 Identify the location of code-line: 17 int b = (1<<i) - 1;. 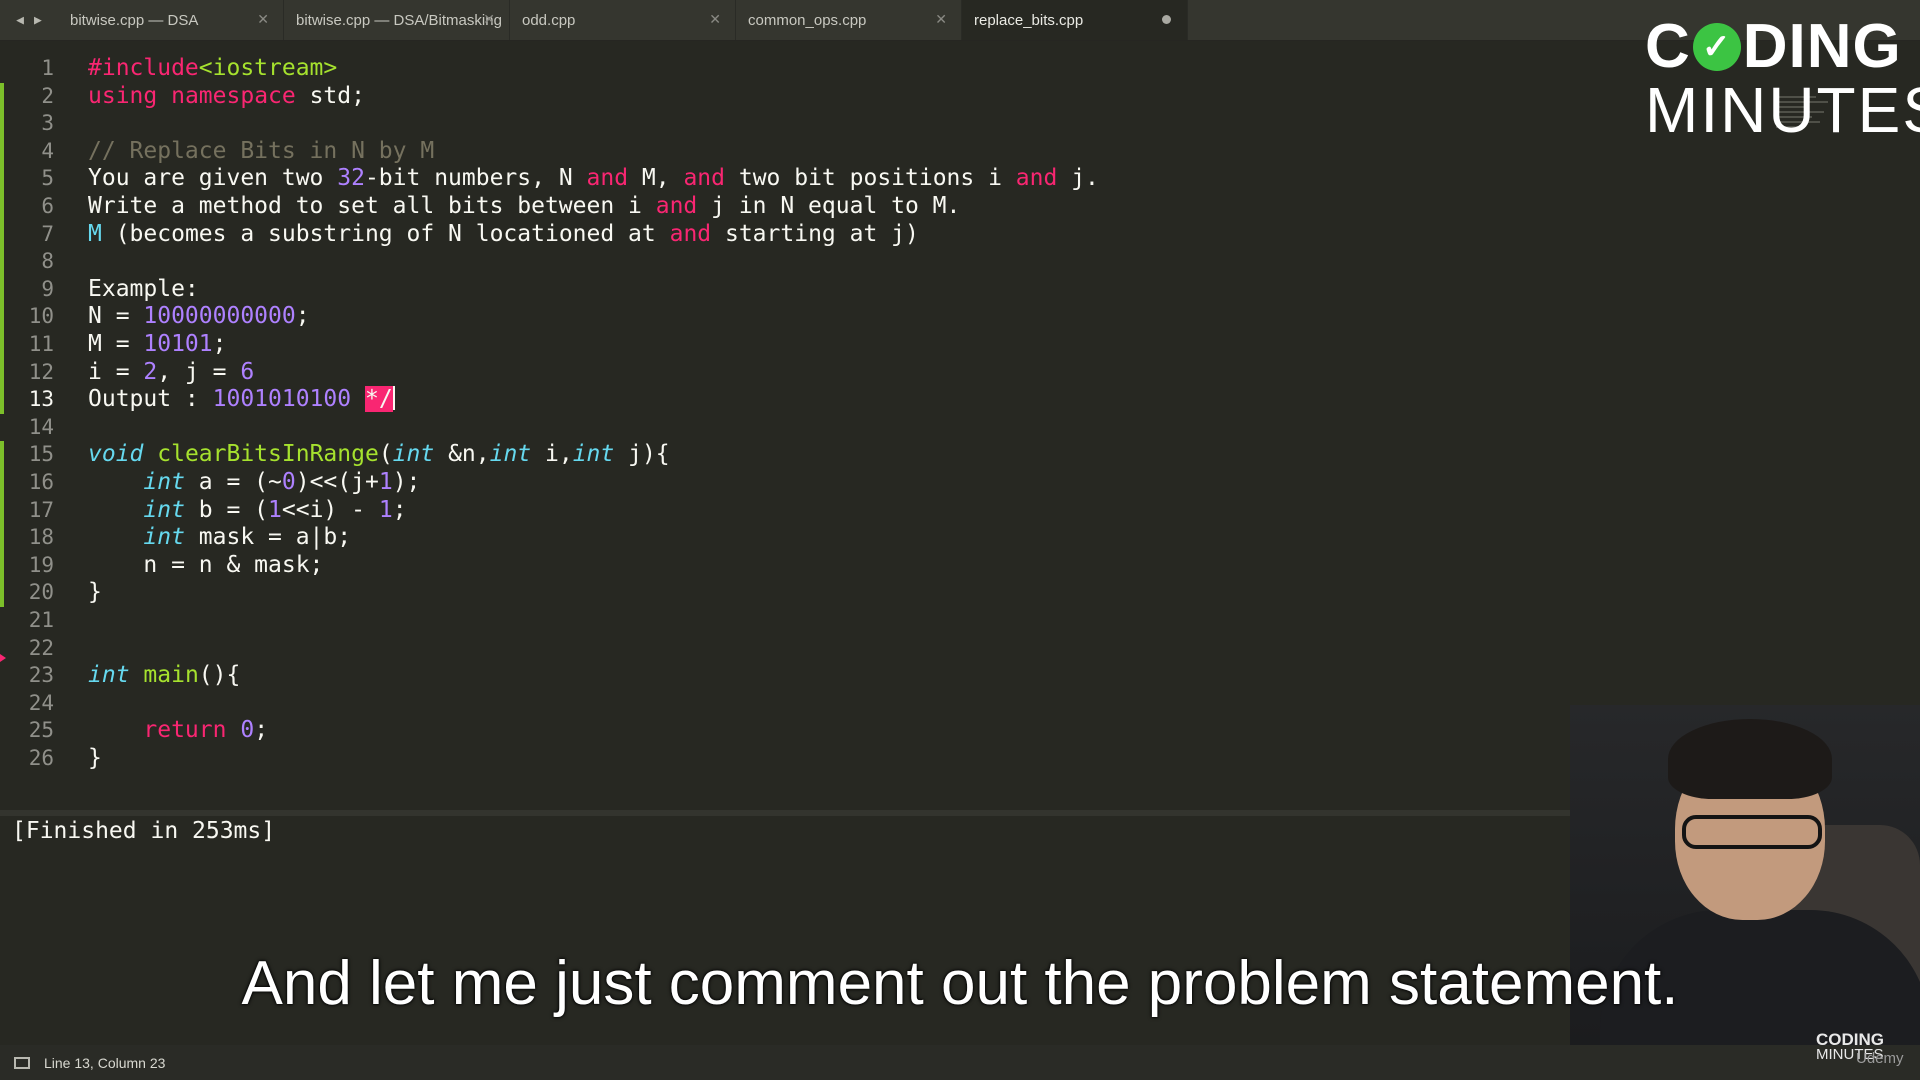
(960, 511).